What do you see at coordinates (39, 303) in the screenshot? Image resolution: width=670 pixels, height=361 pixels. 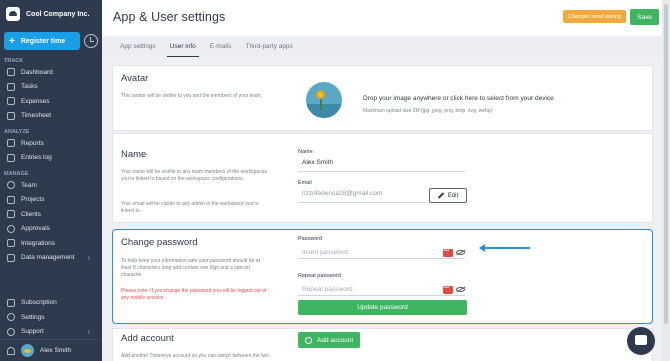 I see `sidebar-item-label: Subscription` at bounding box center [39, 303].